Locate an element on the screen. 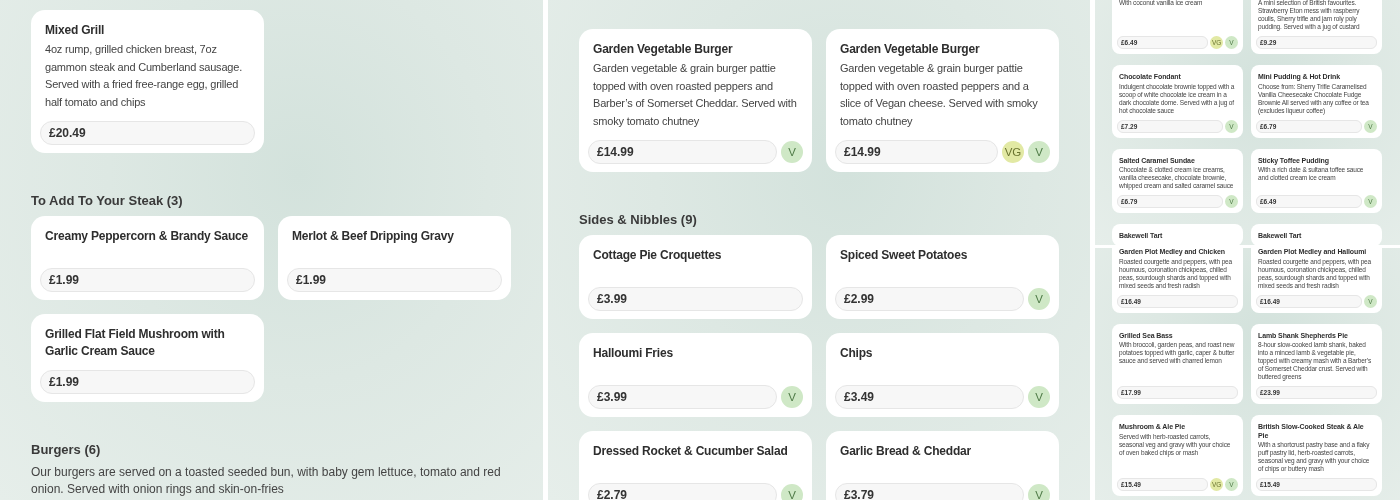 Image resolution: width=1400 pixels, height=500 pixels. dish-description: Garden vegetable & grain burger pattie topped with oven roasted peppers and a slice of Vegan cheese. Served with smoky tomato chutney is located at coordinates (939, 95).